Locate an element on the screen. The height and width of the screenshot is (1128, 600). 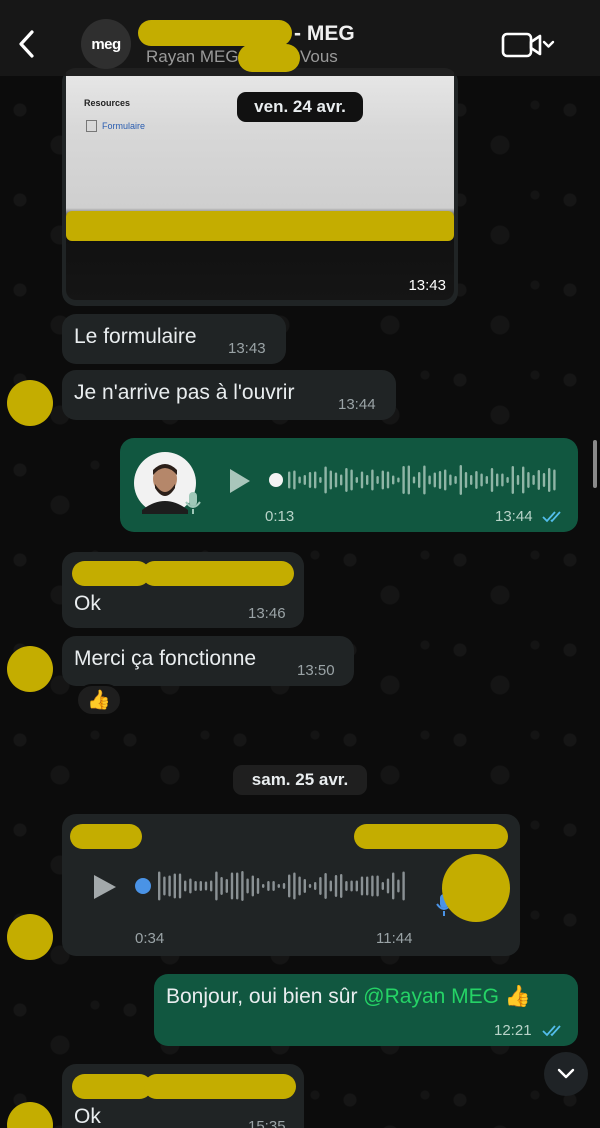
message-text: Ok is located at coordinates (87, 1116).